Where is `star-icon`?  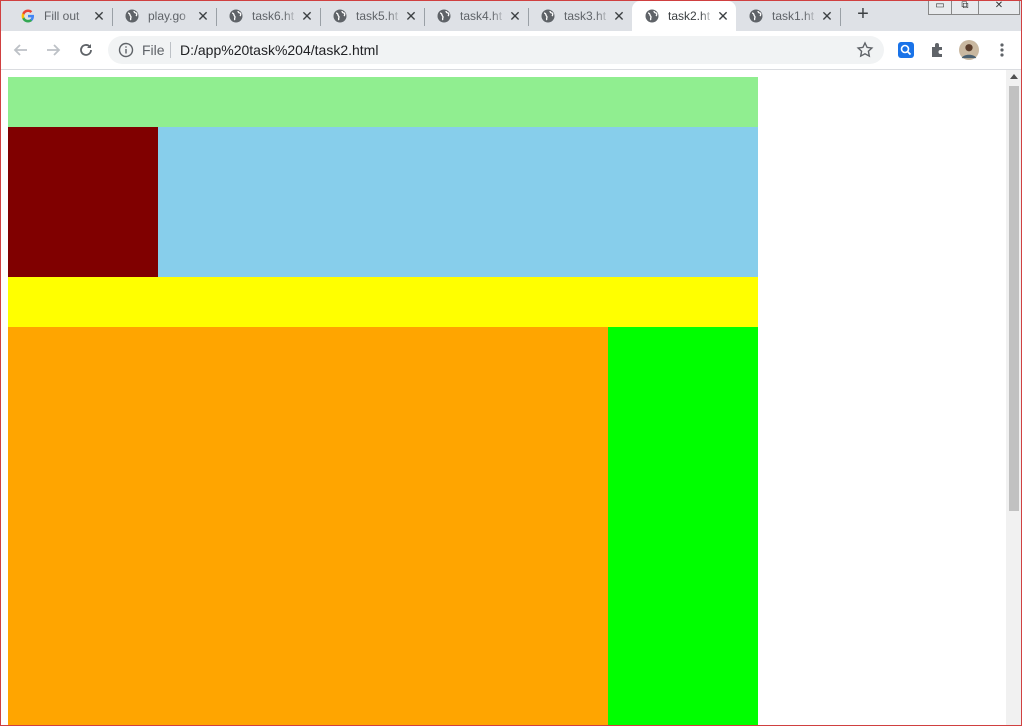
star-icon is located at coordinates (865, 50).